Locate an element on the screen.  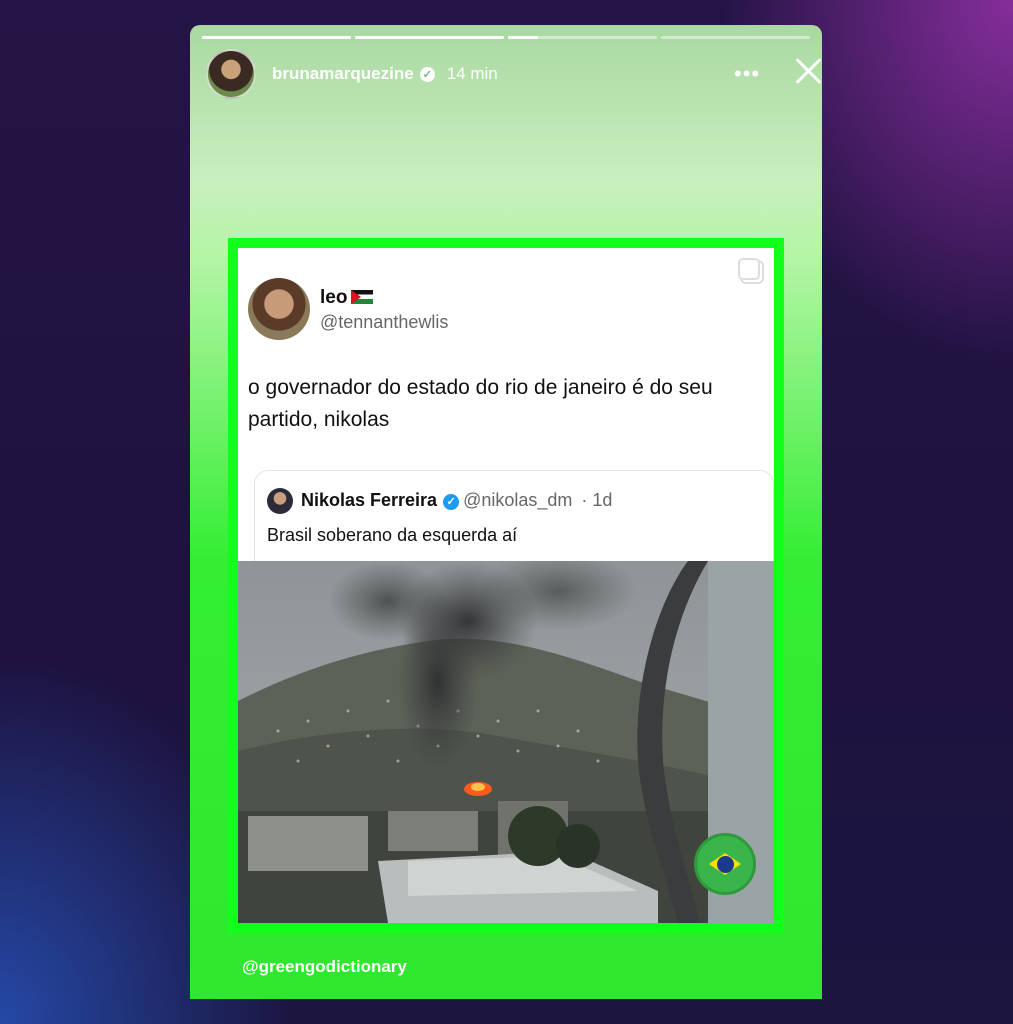
brazil-flag-icon is located at coordinates (725, 864).